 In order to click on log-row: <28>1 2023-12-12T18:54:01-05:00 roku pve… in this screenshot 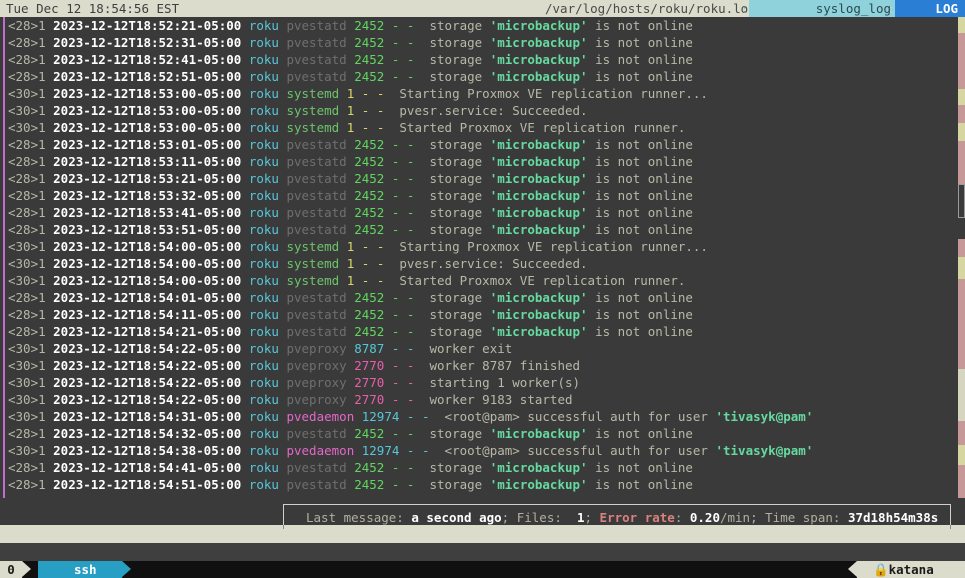, I will do `click(482, 297)`.